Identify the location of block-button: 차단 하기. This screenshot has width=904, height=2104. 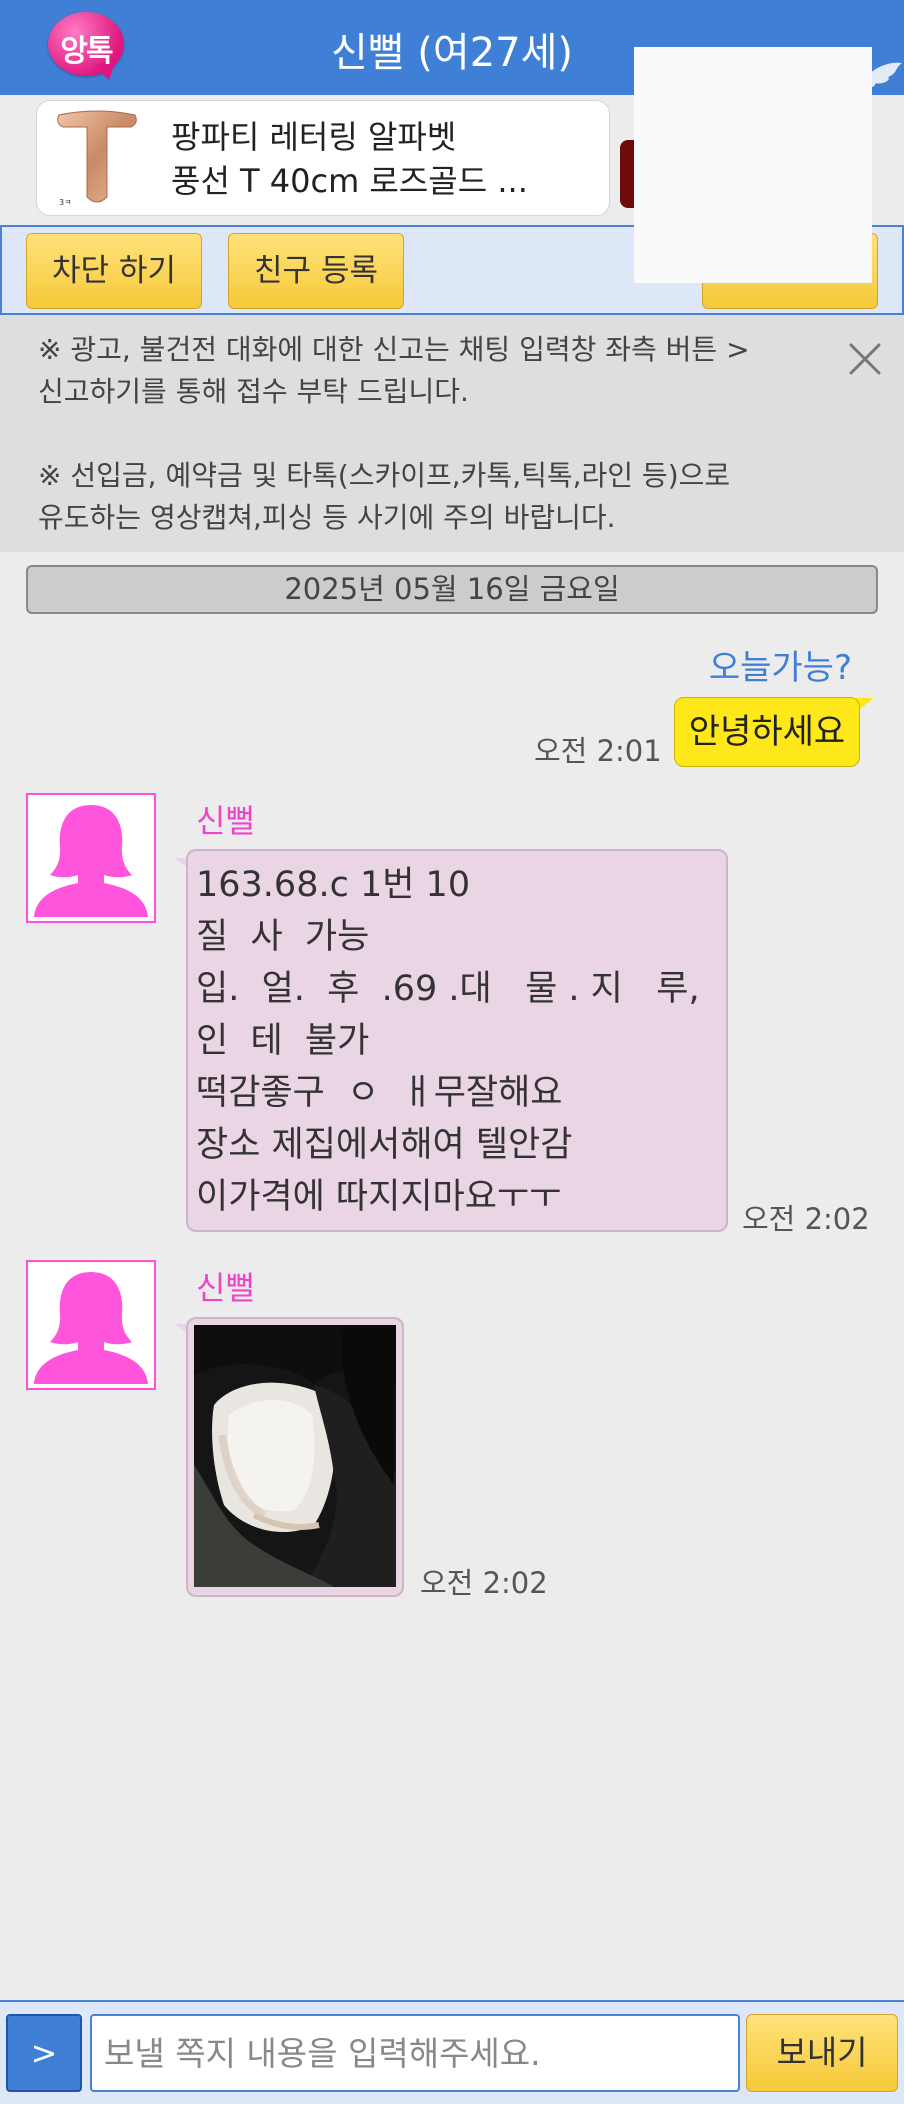
(114, 271).